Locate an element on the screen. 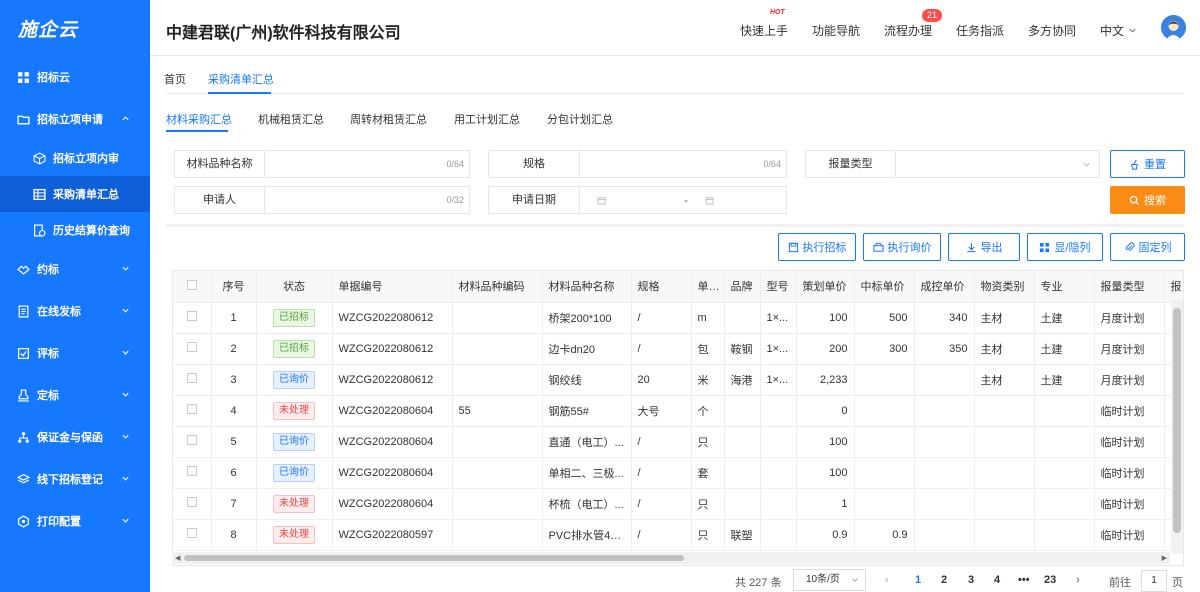  status-badge: 未处理 is located at coordinates (294, 410).